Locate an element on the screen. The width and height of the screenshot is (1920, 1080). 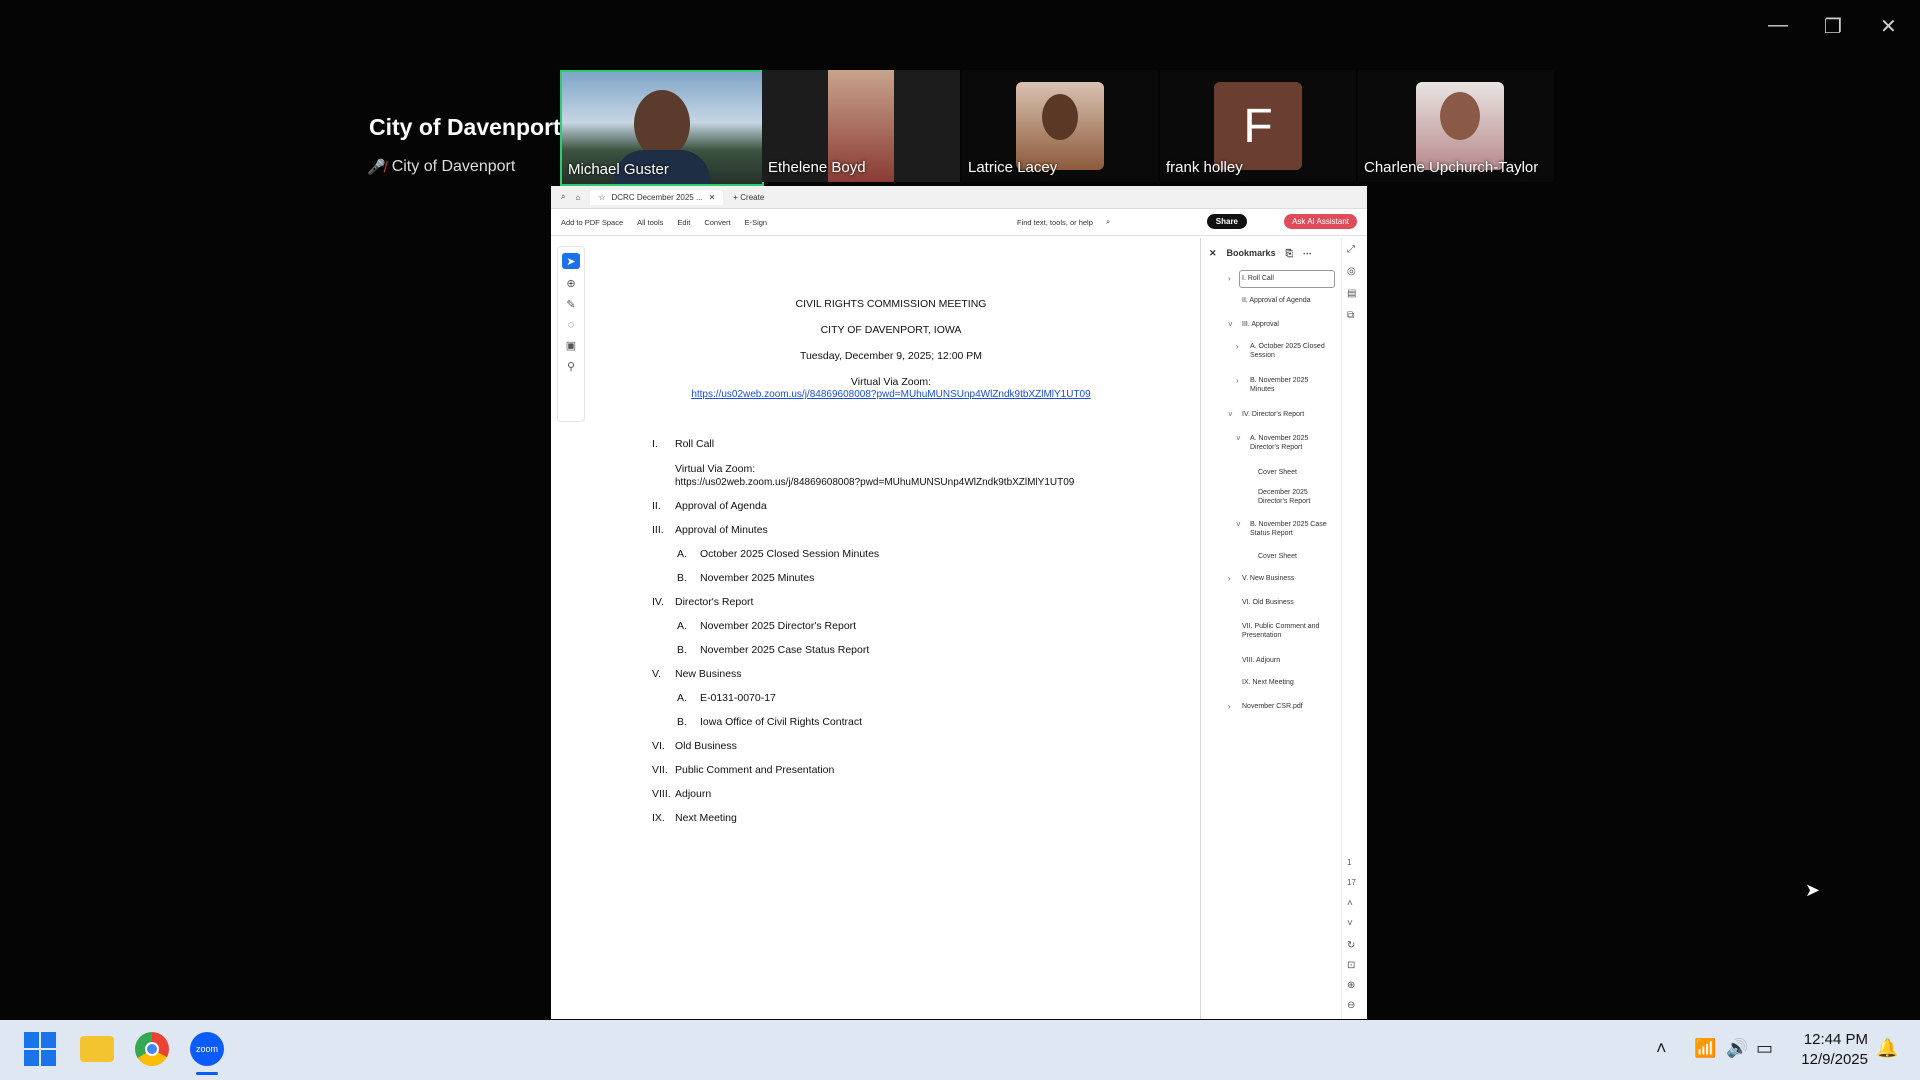
fit-page-icon: ⊡ is located at coordinates (1351, 965).